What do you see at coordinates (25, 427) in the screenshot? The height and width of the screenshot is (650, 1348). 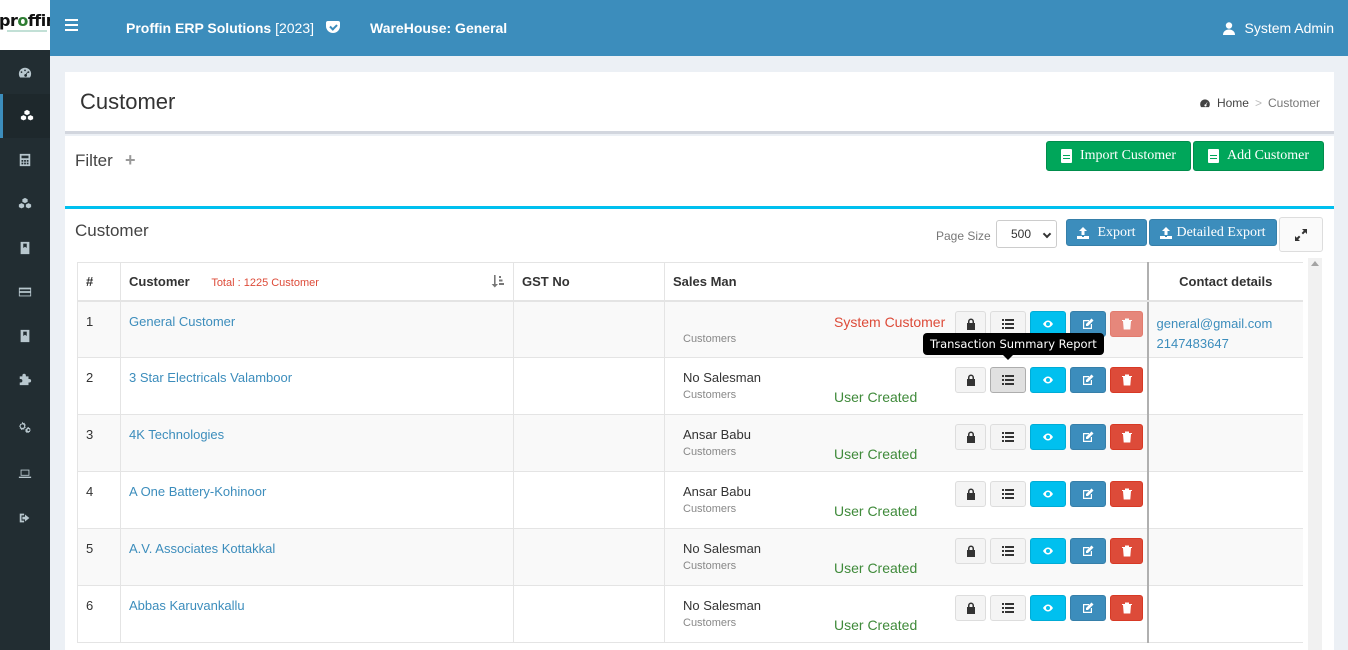 I see `cogs-icon` at bounding box center [25, 427].